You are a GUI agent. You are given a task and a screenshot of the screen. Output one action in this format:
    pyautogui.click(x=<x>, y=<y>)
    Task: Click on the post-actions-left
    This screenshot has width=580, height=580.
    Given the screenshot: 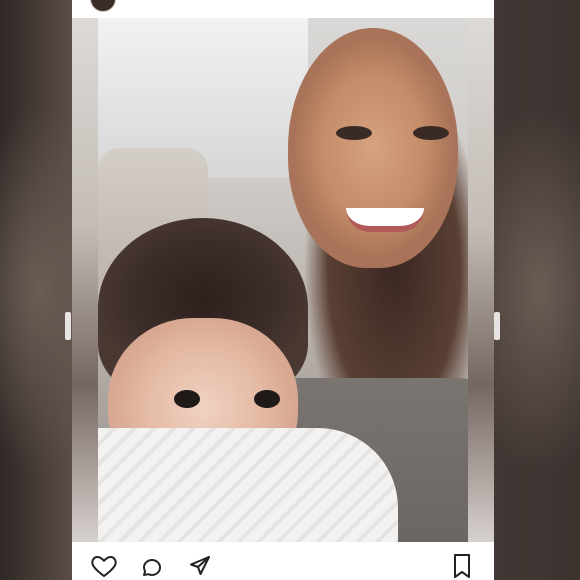 What is the action you would take?
    pyautogui.click(x=152, y=566)
    